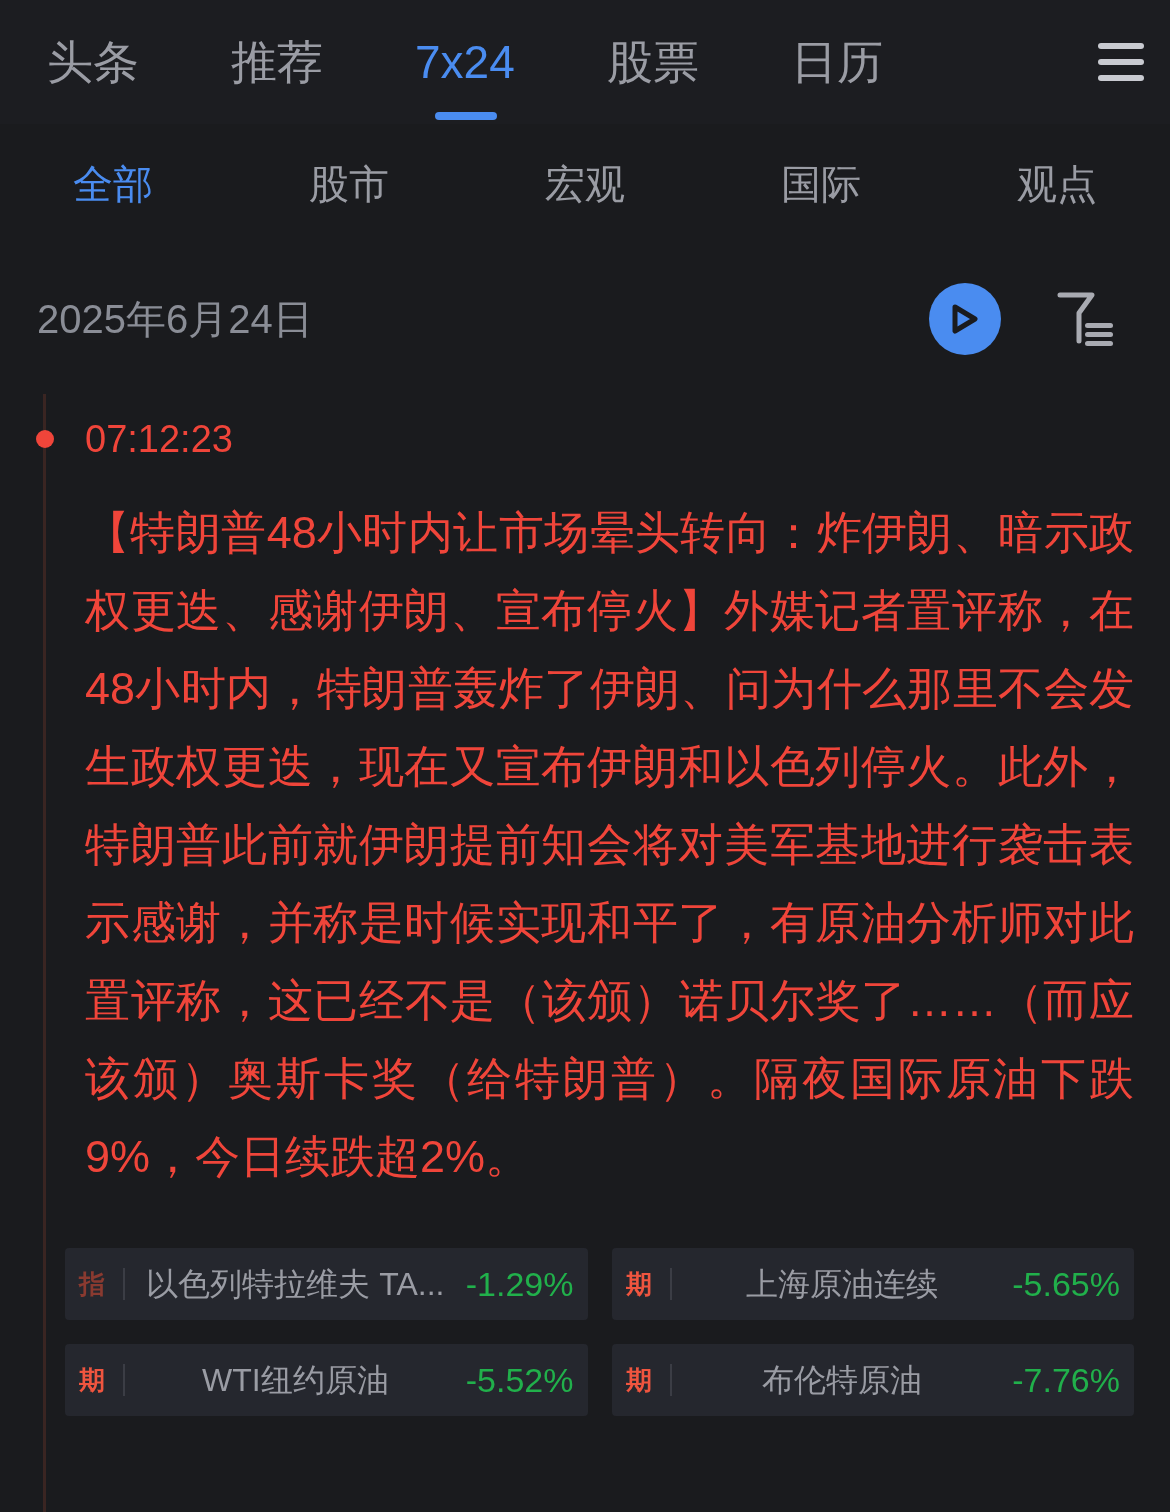 This screenshot has width=1170, height=1512. Describe the element at coordinates (349, 184) in the screenshot. I see `category-tab: 股市` at that location.